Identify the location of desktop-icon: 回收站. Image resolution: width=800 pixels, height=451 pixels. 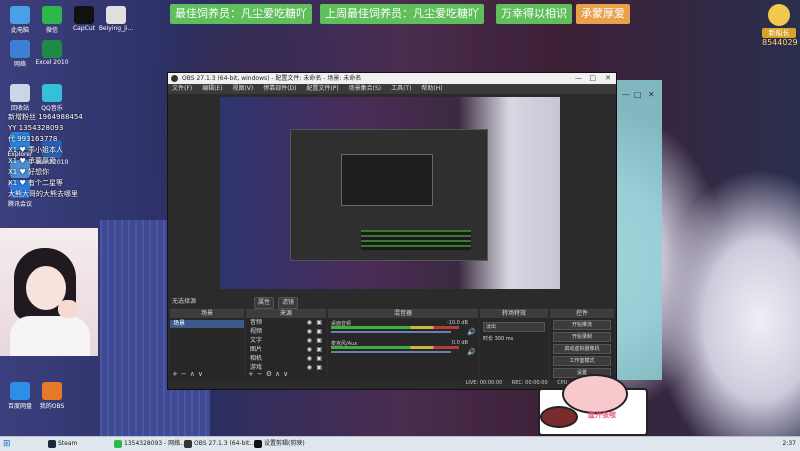
(20, 98).